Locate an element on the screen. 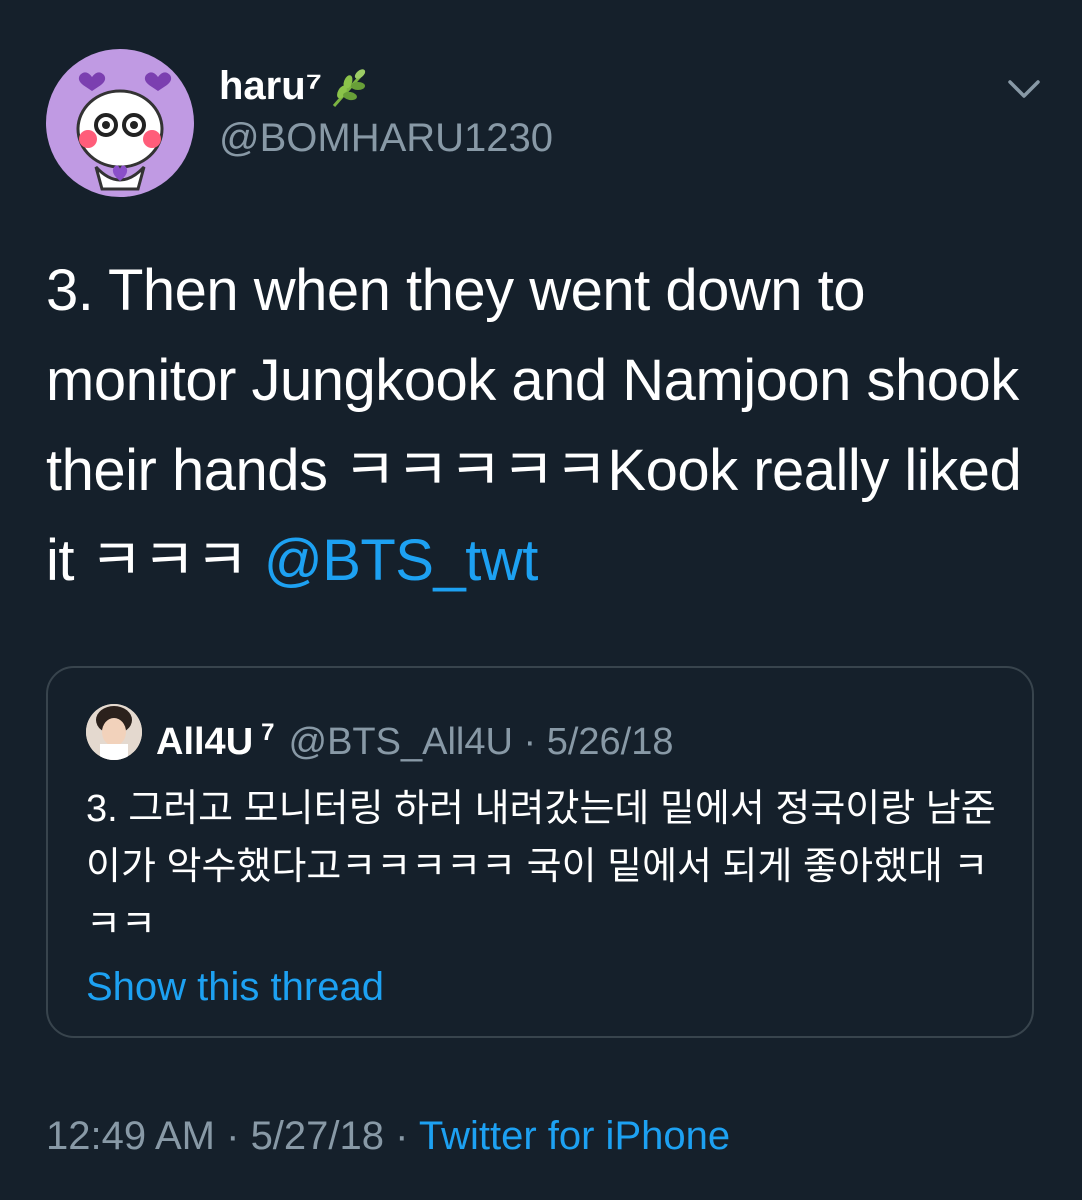  herb-emoji-icon is located at coordinates (350, 88).